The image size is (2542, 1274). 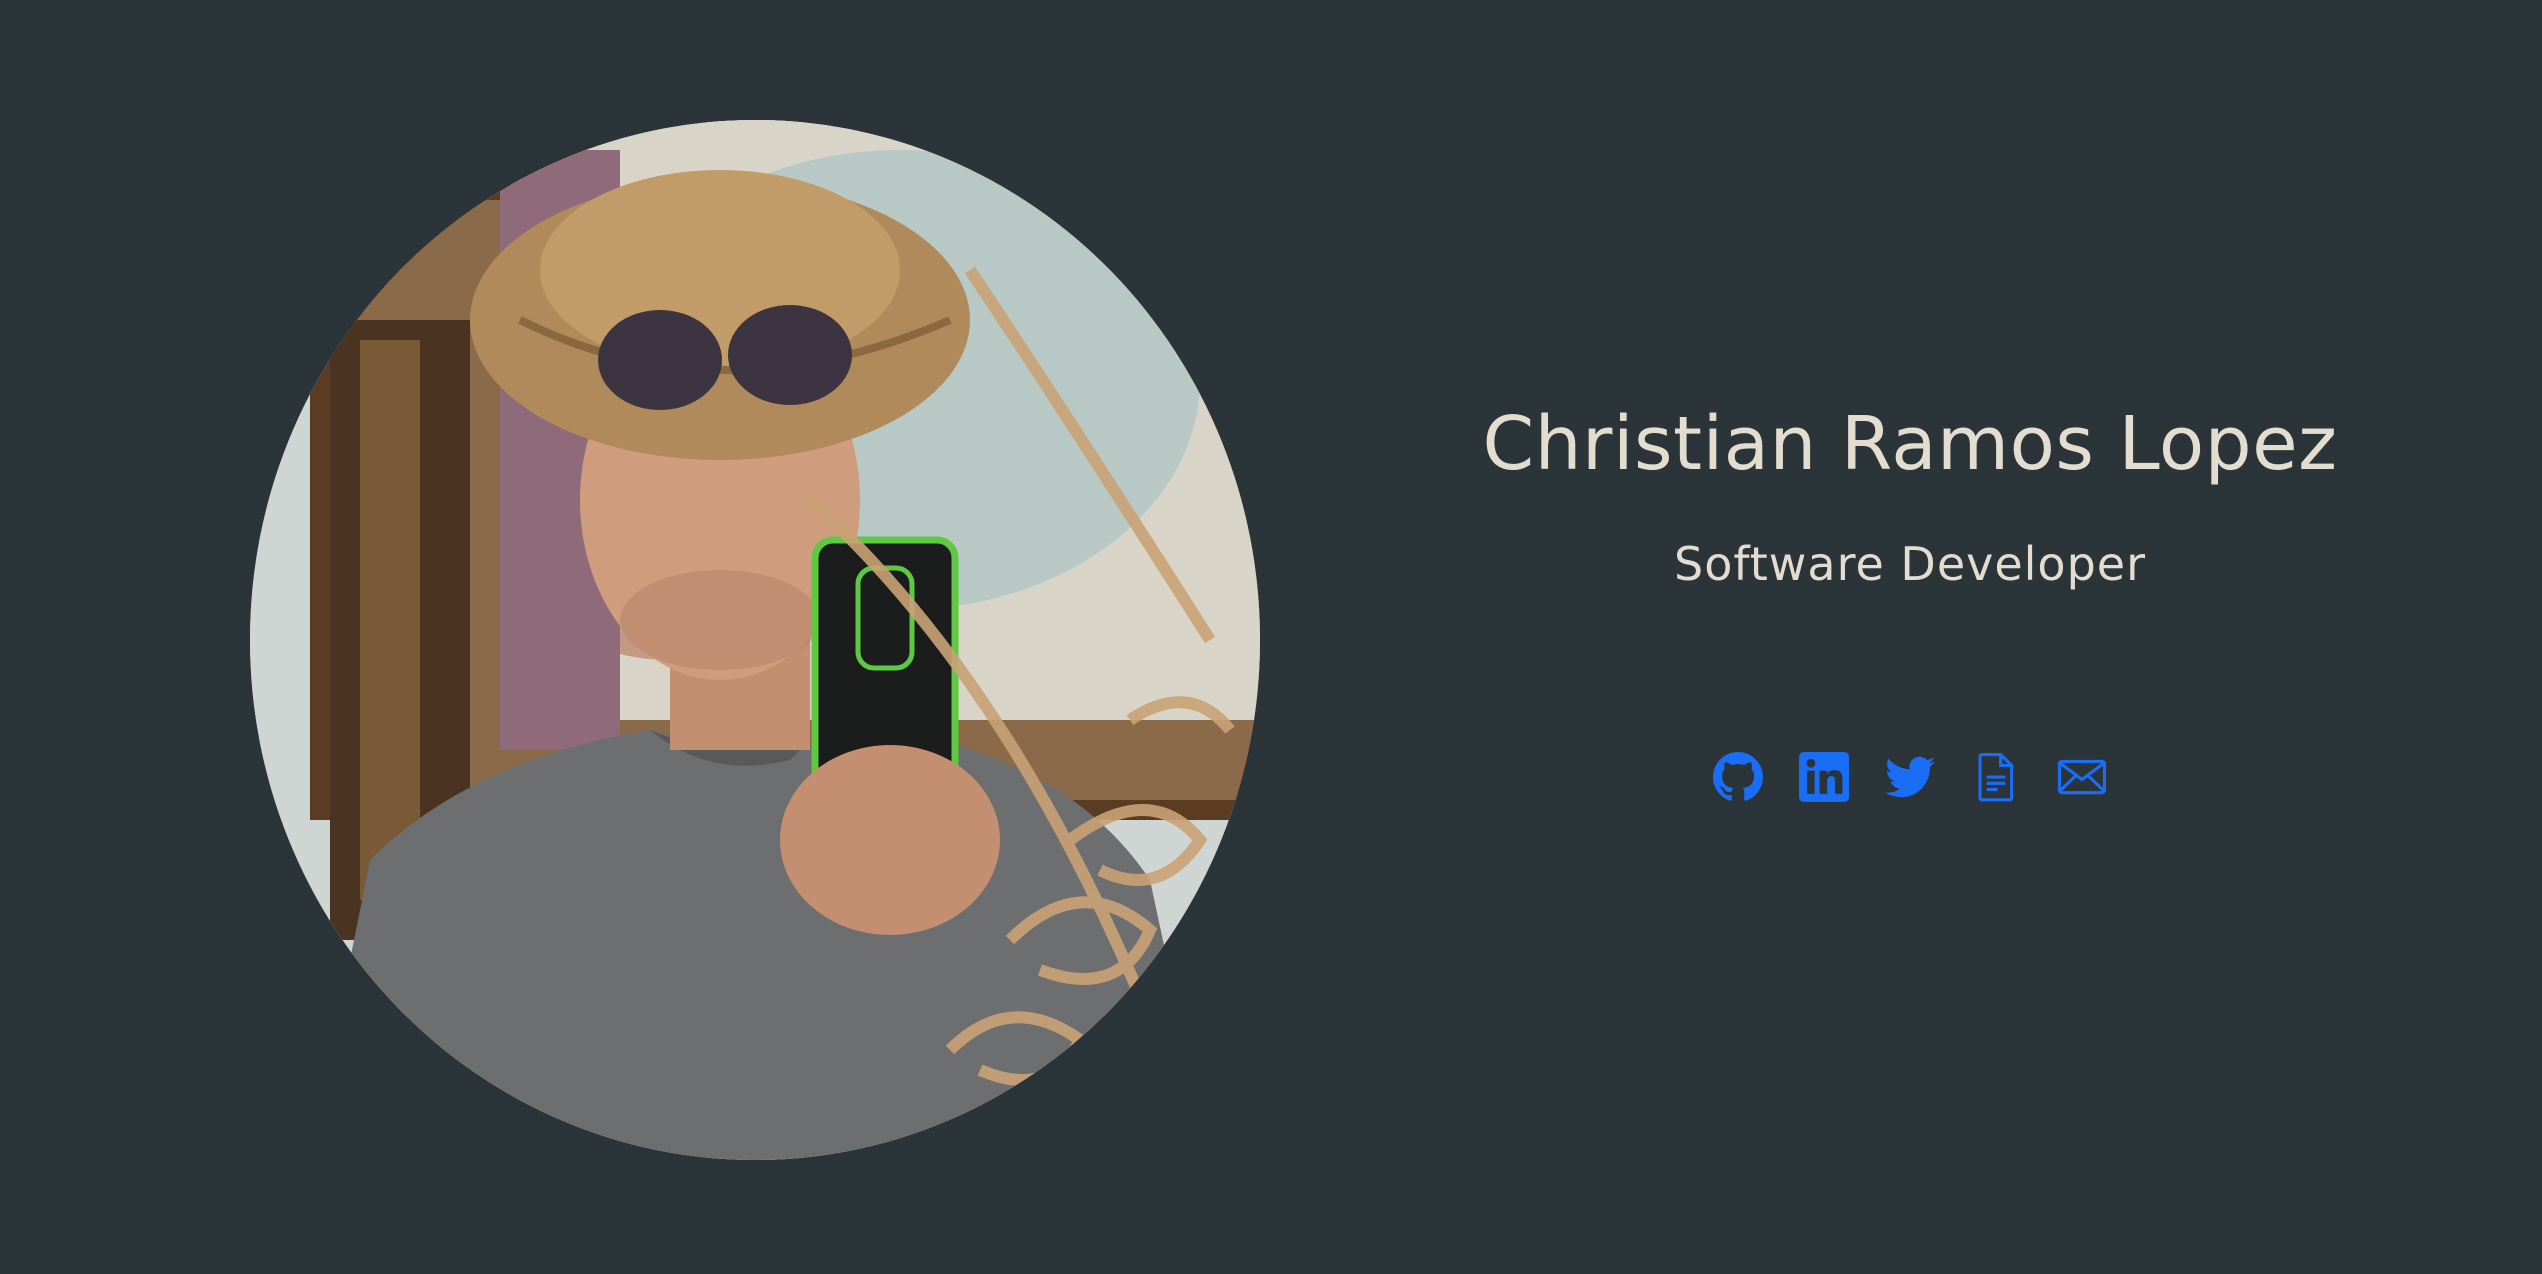 I want to click on profile-title: Software Developer, so click(x=1910, y=563).